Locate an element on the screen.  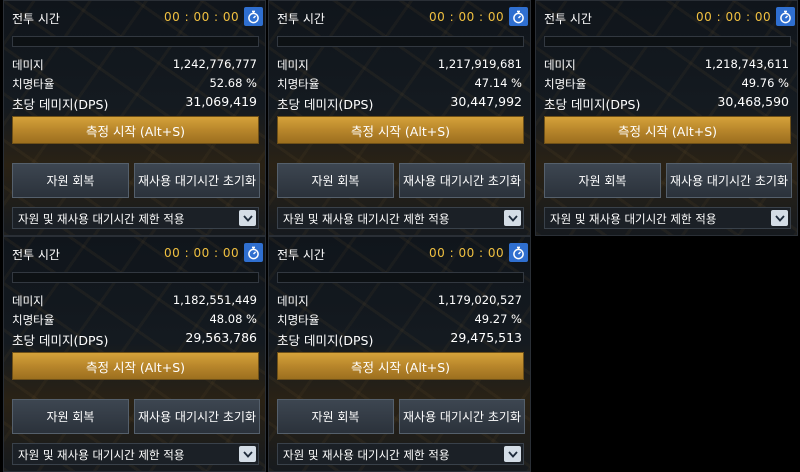
crit-rate-value: 49.76 % is located at coordinates (765, 83).